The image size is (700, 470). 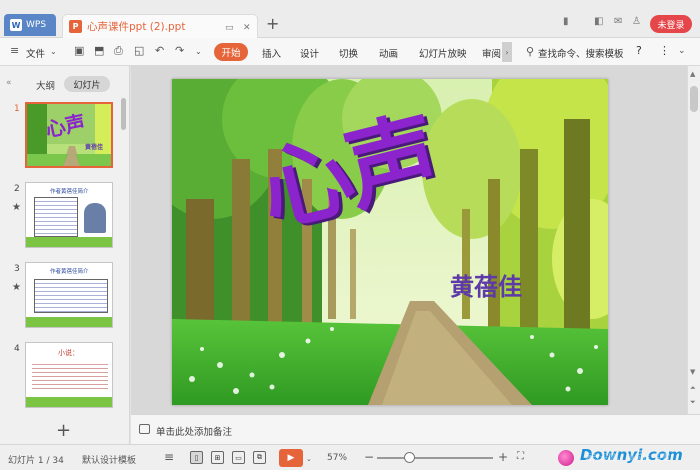 What do you see at coordinates (566, 458) in the screenshot?
I see `watermark-logo-icon` at bounding box center [566, 458].